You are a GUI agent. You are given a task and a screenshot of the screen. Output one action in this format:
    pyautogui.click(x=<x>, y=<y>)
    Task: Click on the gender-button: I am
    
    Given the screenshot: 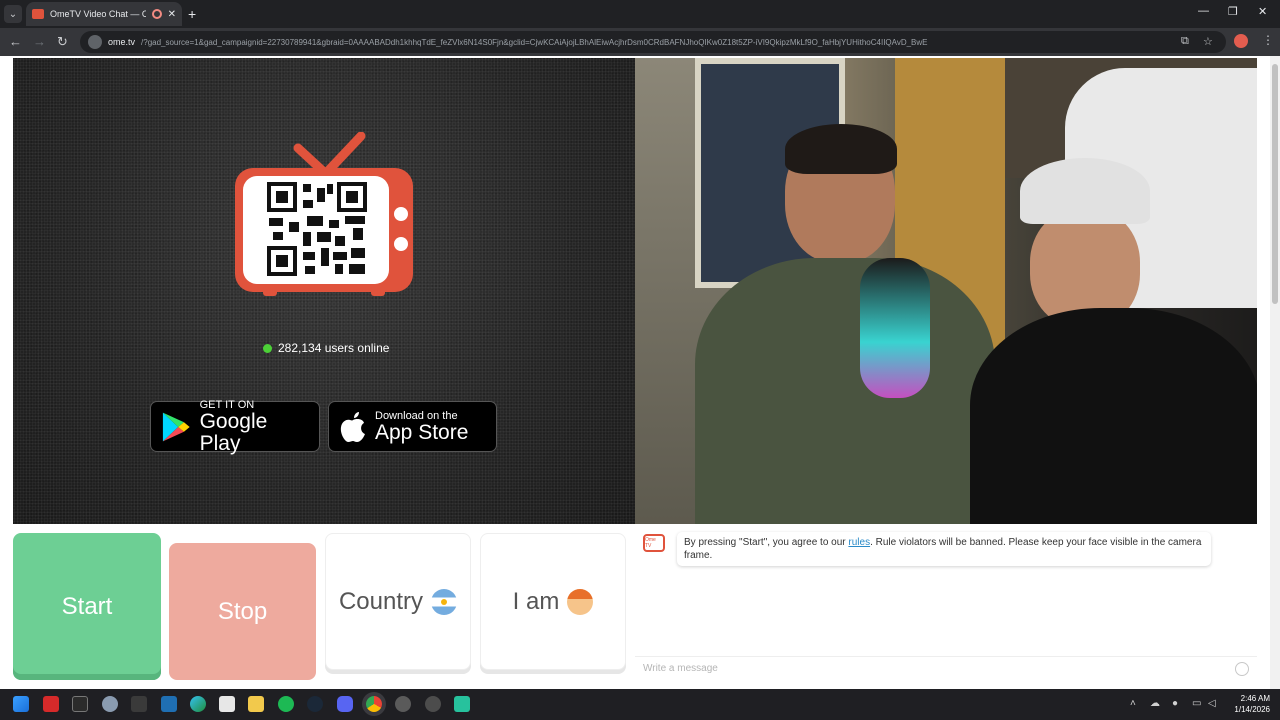 What is the action you would take?
    pyautogui.click(x=553, y=601)
    